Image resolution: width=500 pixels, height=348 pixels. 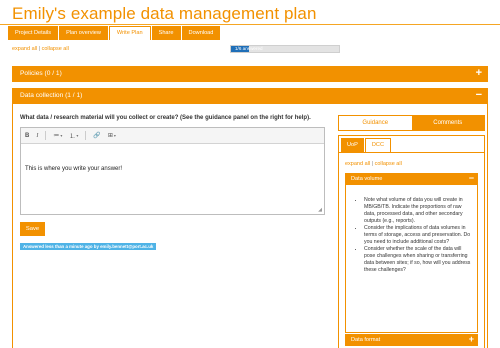 What do you see at coordinates (366, 340) in the screenshot?
I see `accordion-data-format-title: Data format` at bounding box center [366, 340].